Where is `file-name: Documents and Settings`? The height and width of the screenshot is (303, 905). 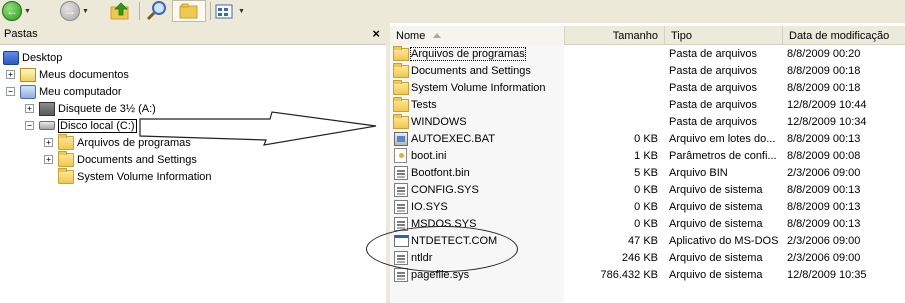 file-name: Documents and Settings is located at coordinates (471, 70).